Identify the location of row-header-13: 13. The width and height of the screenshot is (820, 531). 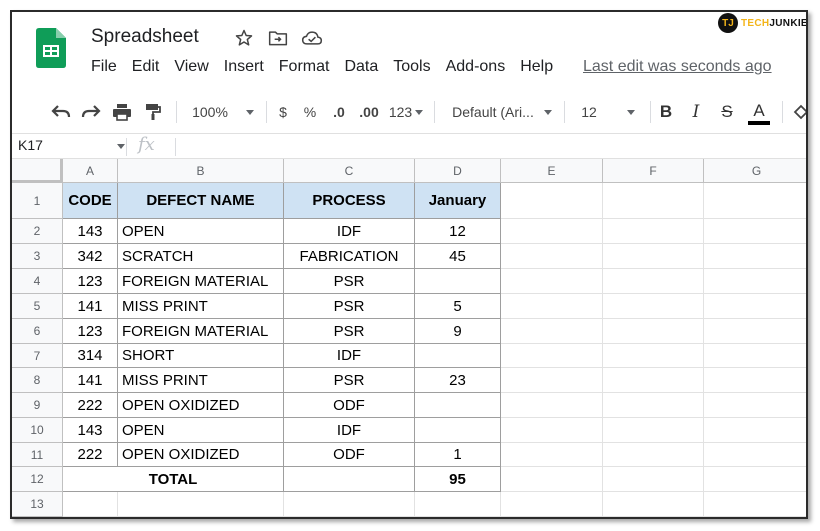
(37, 504).